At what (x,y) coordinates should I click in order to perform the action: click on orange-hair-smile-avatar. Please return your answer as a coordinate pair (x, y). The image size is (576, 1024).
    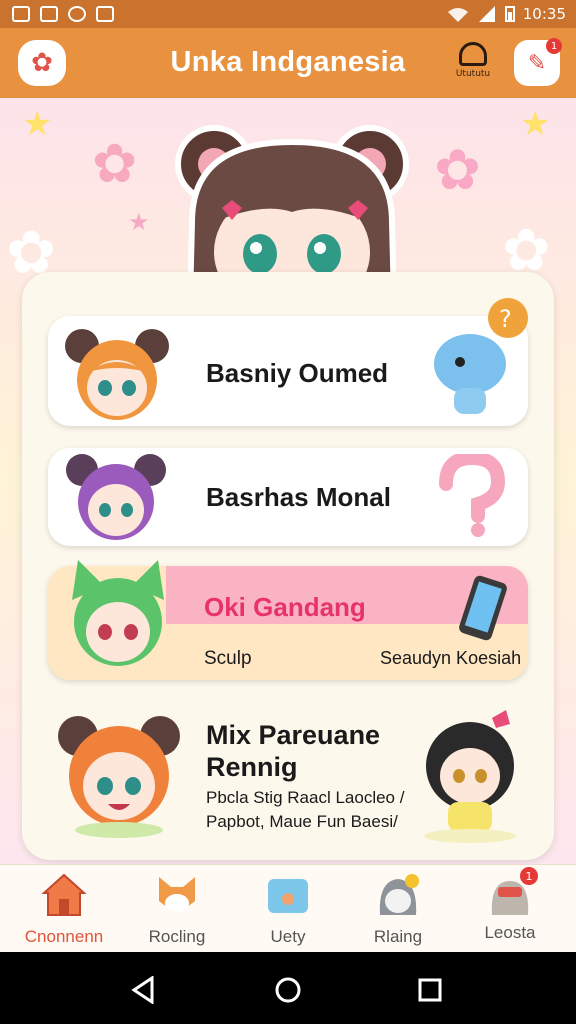
    Looking at the image, I should click on (119, 777).